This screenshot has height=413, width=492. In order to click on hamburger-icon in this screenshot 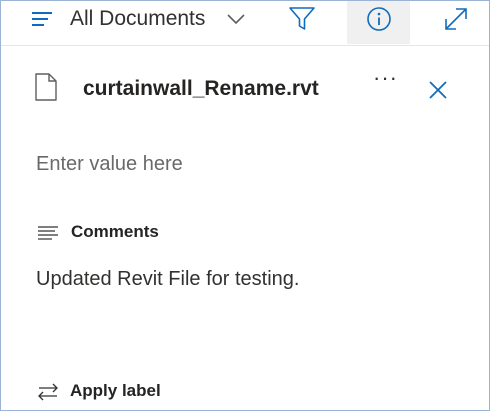, I will do `click(42, 21)`.